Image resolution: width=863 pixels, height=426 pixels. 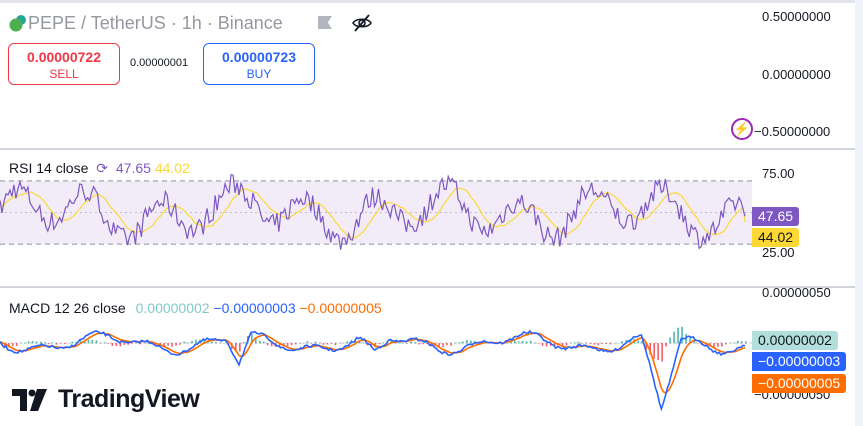 What do you see at coordinates (49, 168) in the screenshot?
I see `rsi-label: RSI 14 close` at bounding box center [49, 168].